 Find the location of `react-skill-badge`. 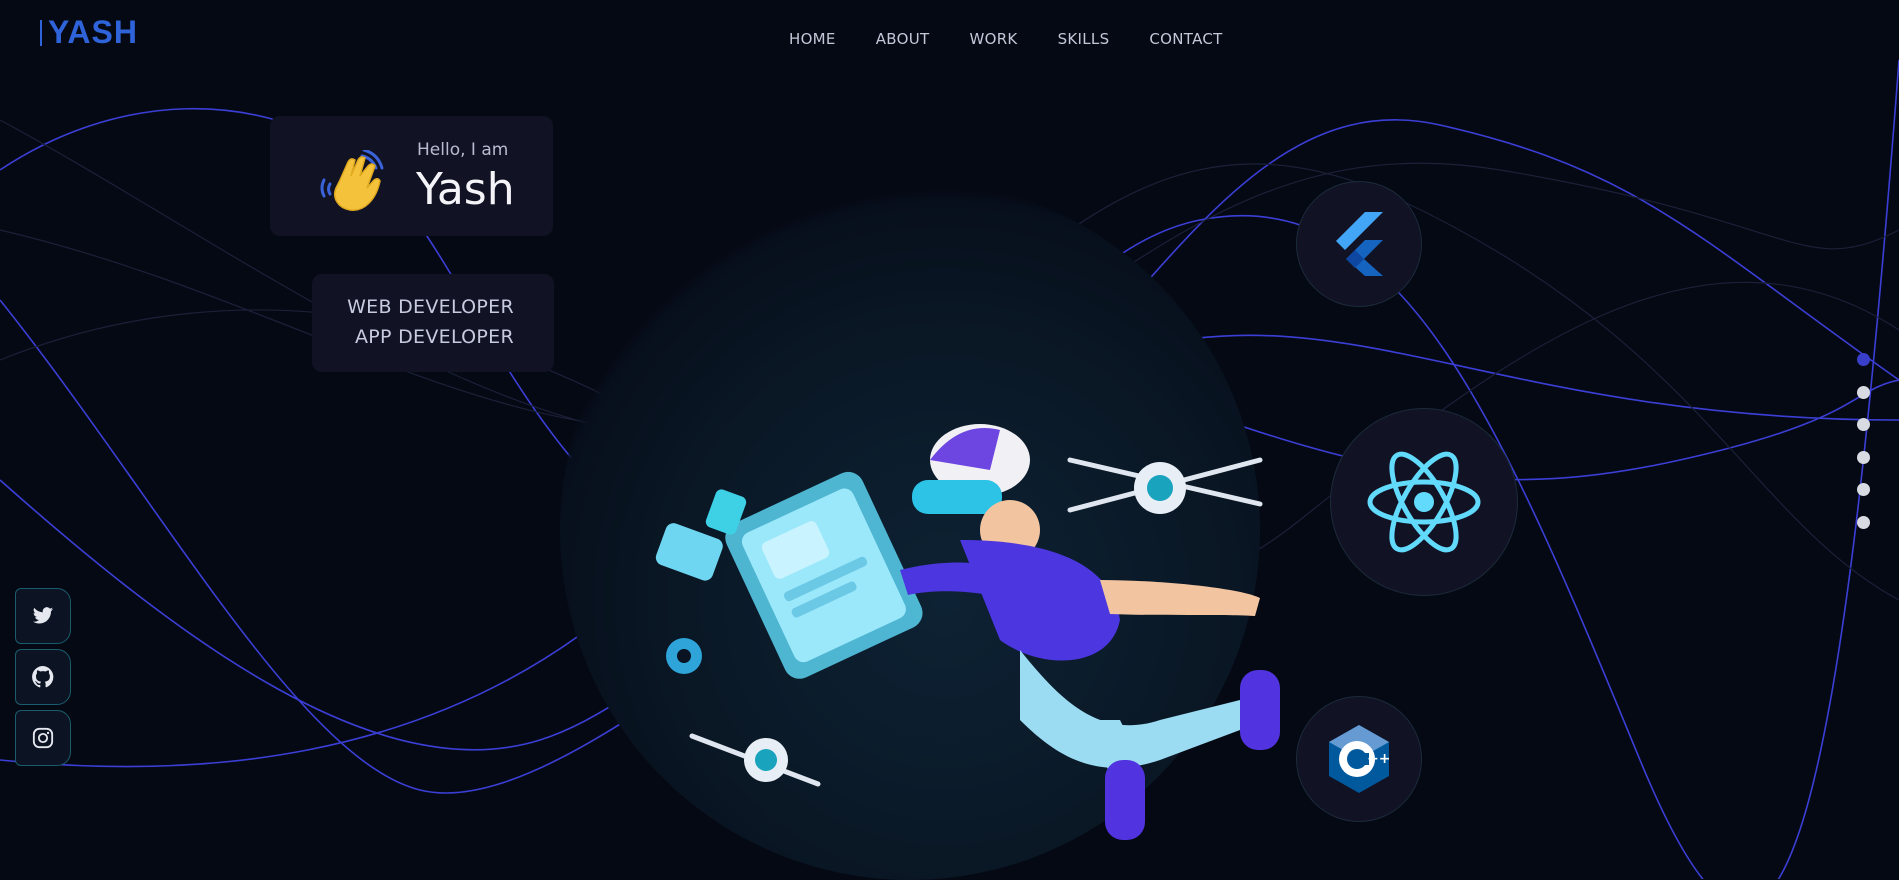

react-skill-badge is located at coordinates (1424, 502).